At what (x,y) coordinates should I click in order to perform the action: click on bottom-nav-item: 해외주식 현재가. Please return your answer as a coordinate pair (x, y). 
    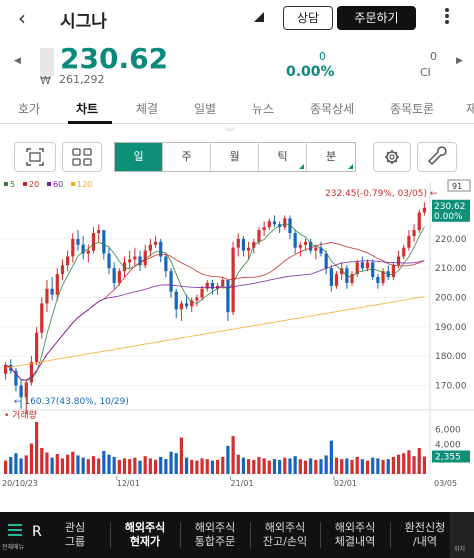
    Looking at the image, I should click on (145, 535).